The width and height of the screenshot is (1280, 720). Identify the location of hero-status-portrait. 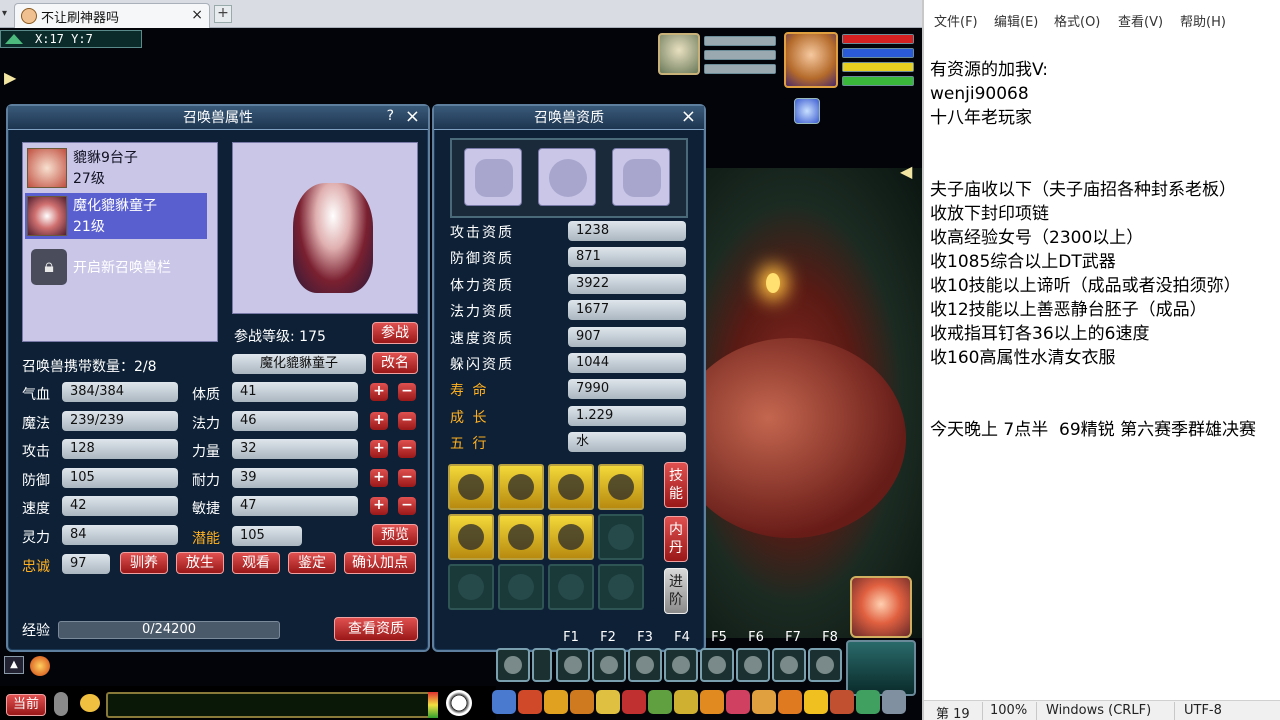
(811, 60).